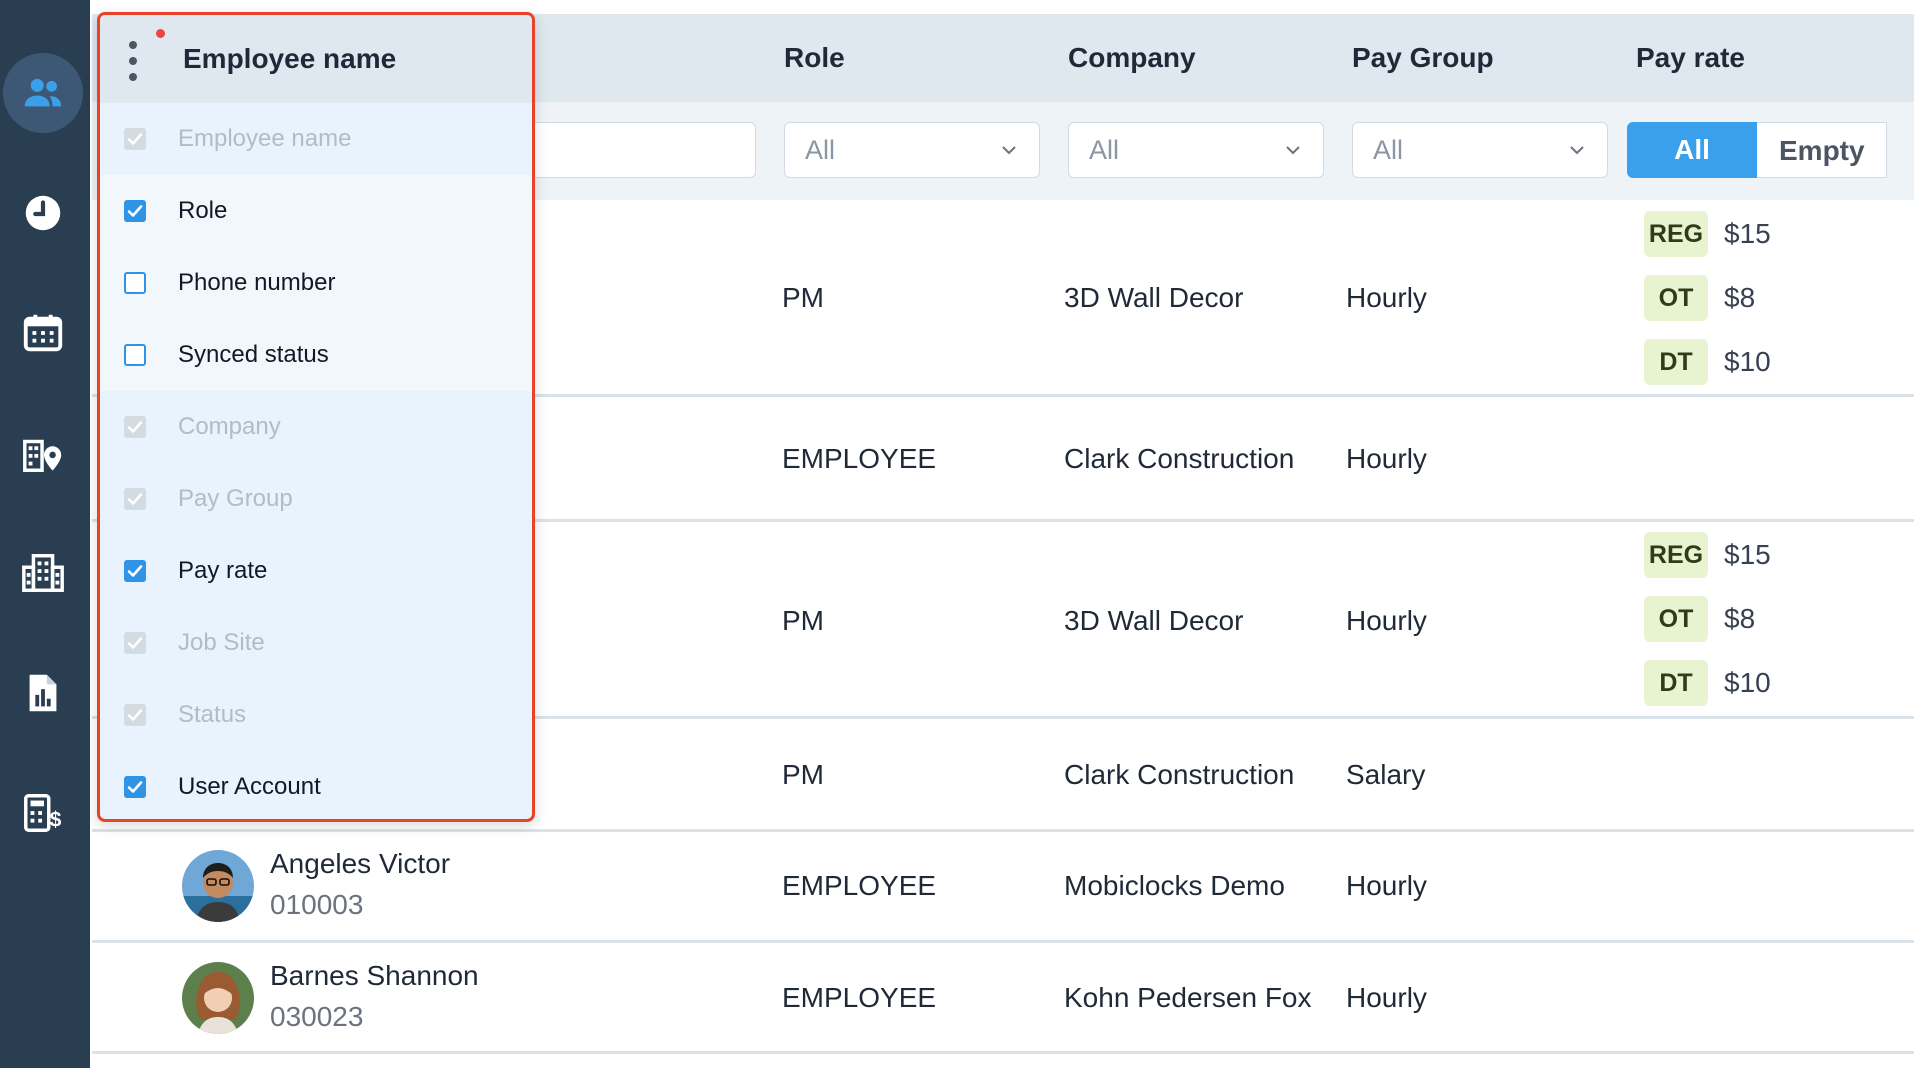 The width and height of the screenshot is (1914, 1068). Describe the element at coordinates (1676, 298) in the screenshot. I see `rate-type-badge: OT` at that location.